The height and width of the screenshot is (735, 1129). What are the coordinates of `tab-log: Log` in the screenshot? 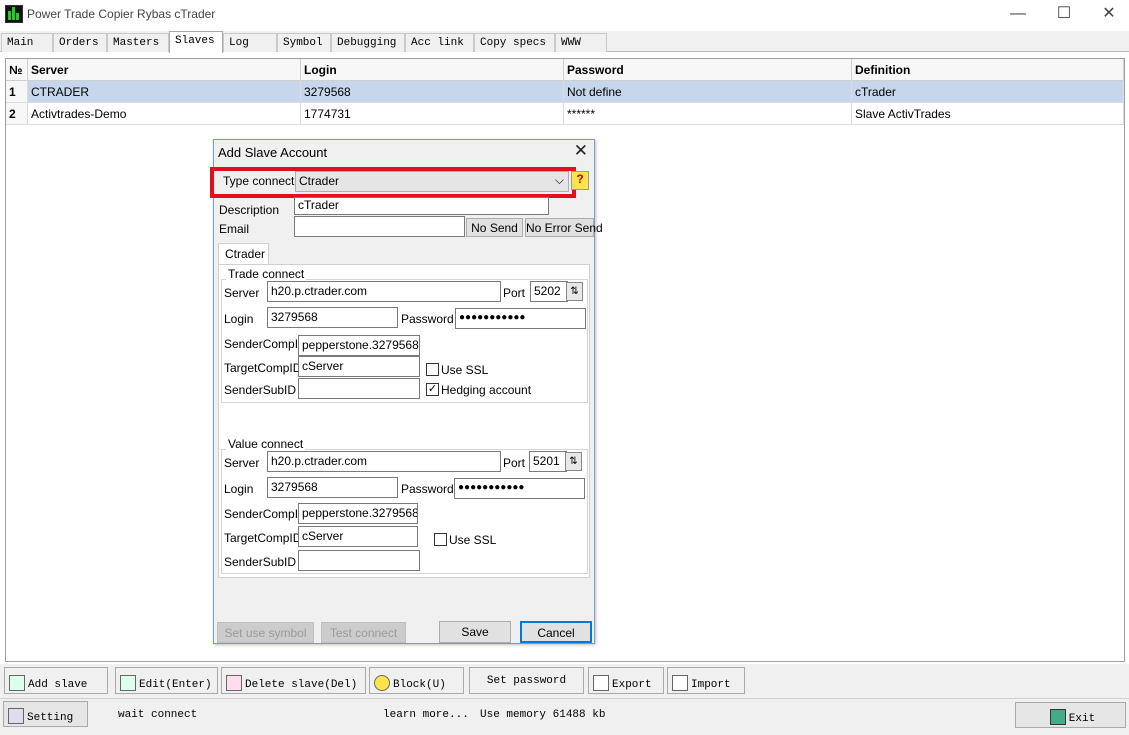 It's located at (250, 42).